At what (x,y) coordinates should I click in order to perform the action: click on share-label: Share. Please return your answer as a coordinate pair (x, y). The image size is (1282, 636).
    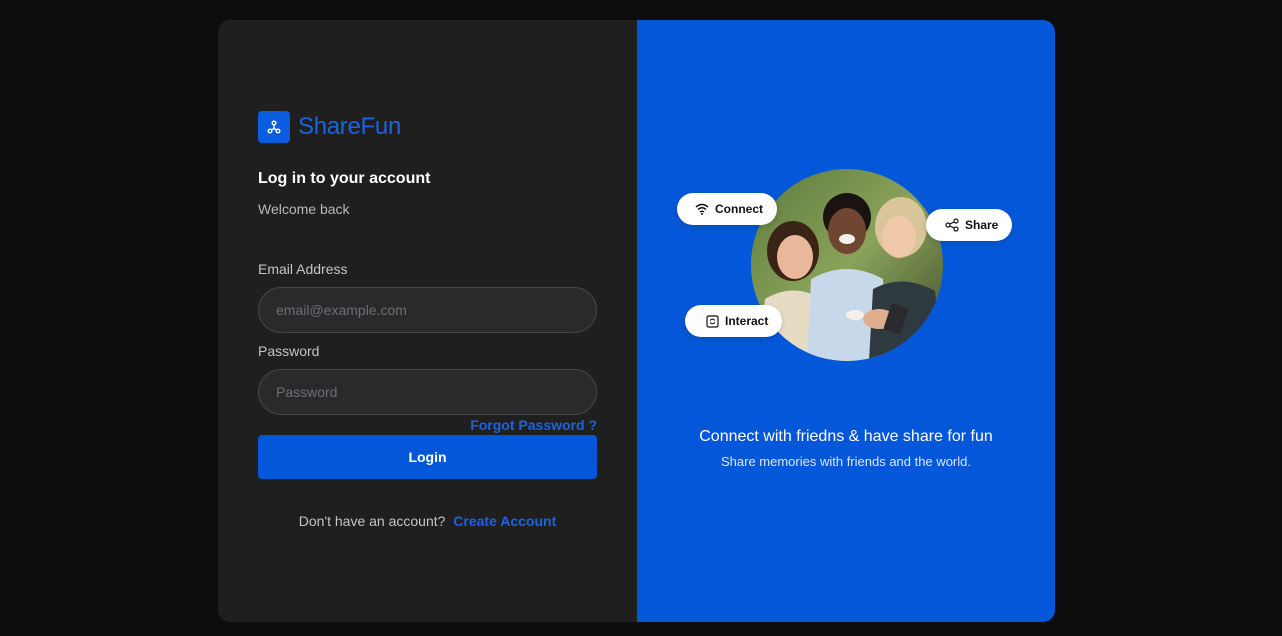
    Looking at the image, I should click on (982, 225).